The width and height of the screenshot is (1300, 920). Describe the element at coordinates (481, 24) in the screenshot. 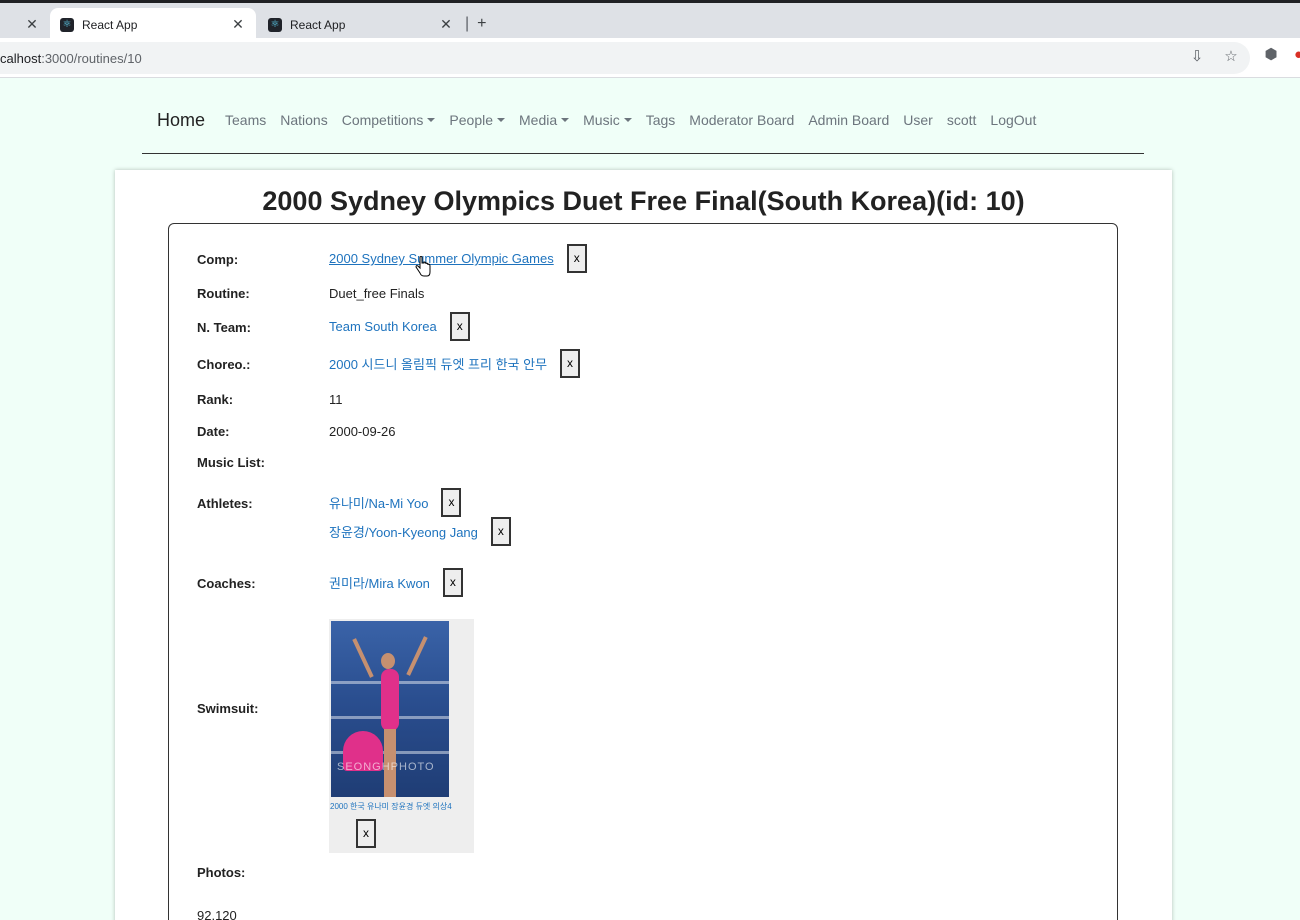

I see `new-tab-button: +` at that location.